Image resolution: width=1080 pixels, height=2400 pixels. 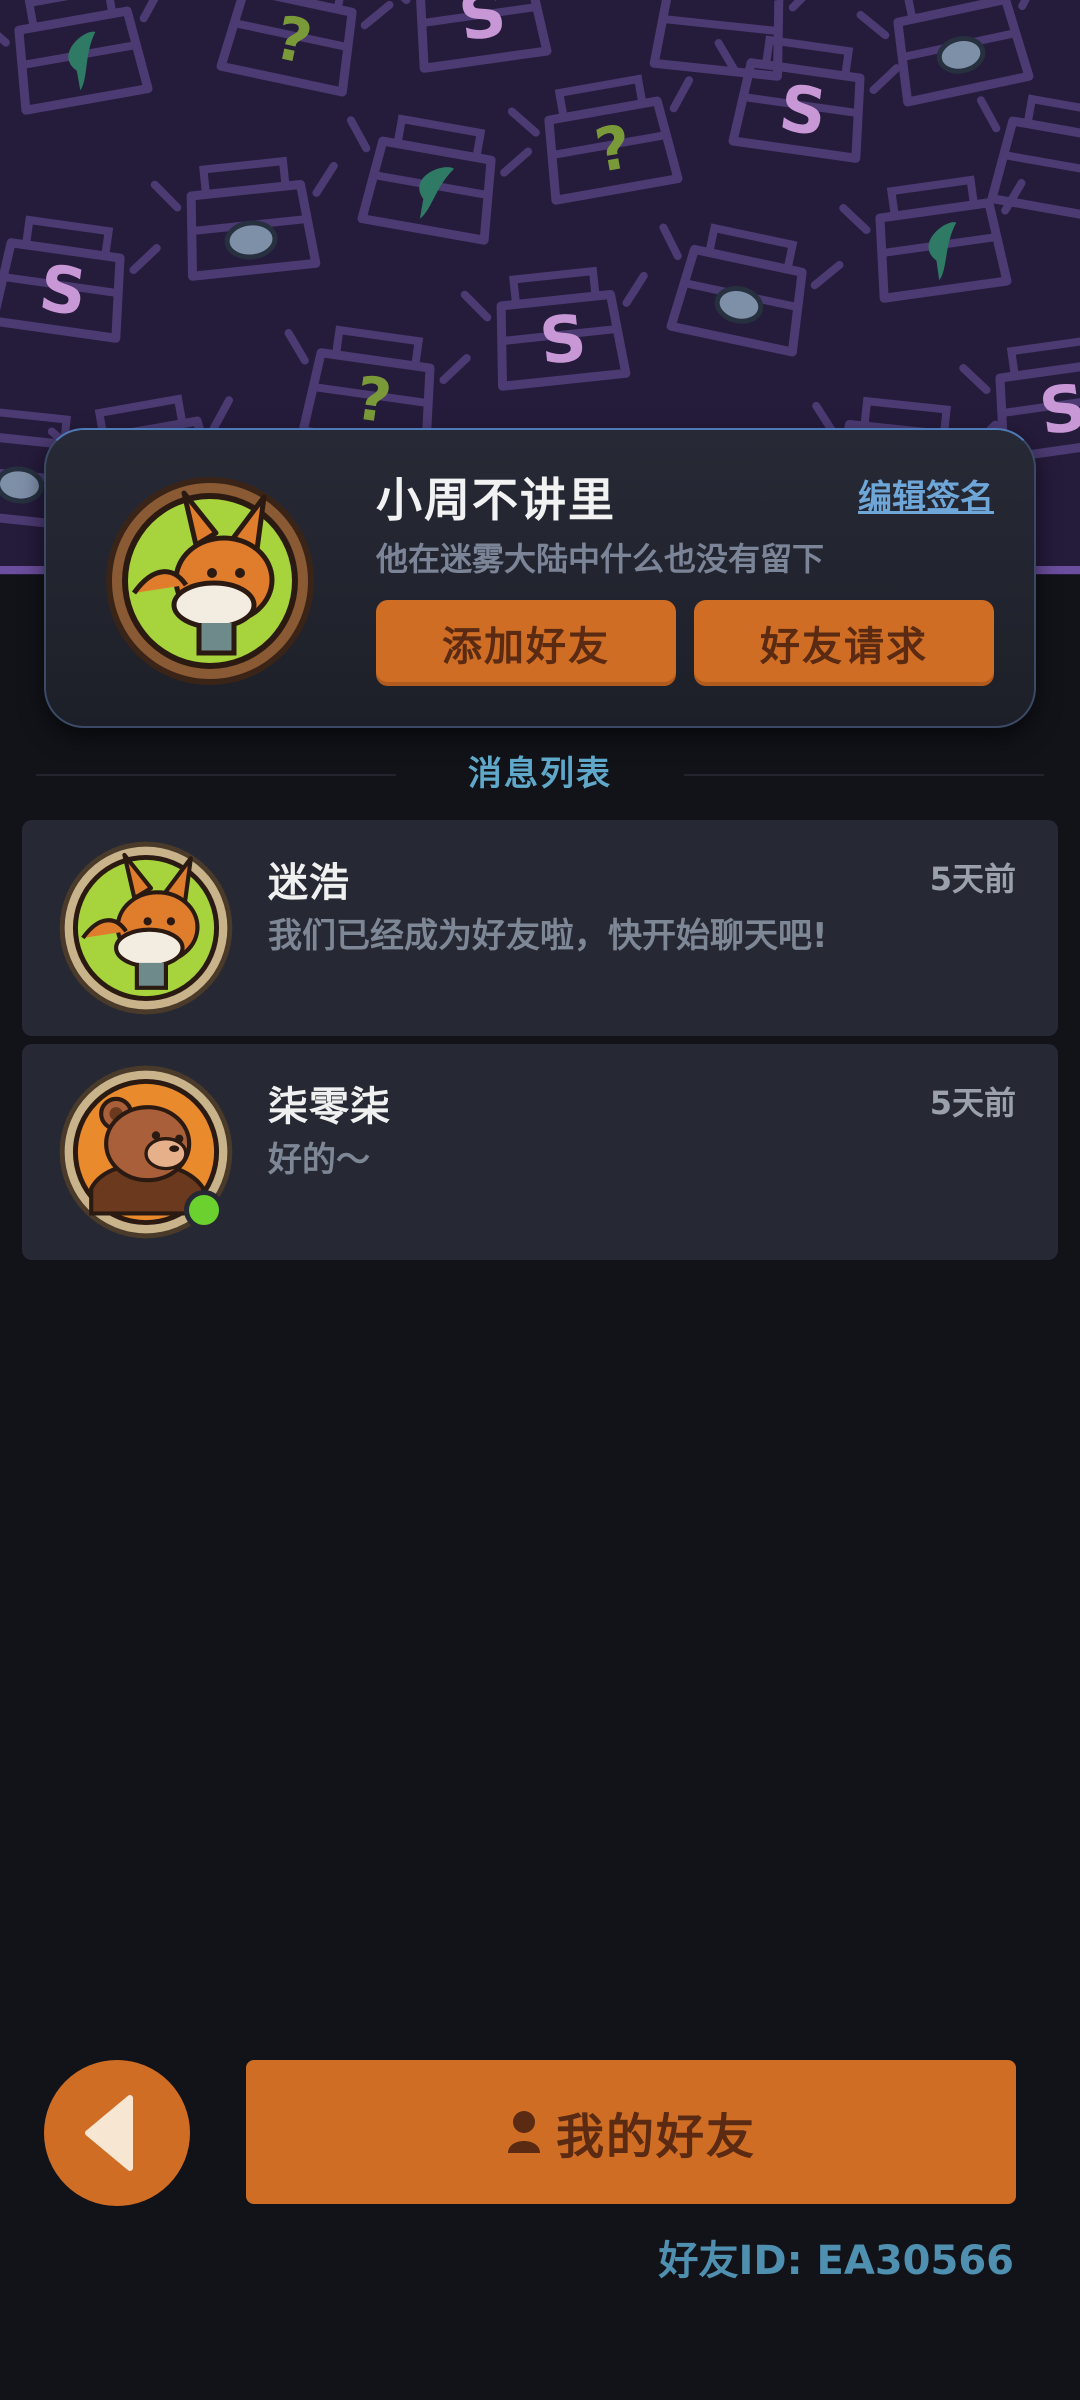 I want to click on message-preview: 好的～, so click(x=319, y=1160).